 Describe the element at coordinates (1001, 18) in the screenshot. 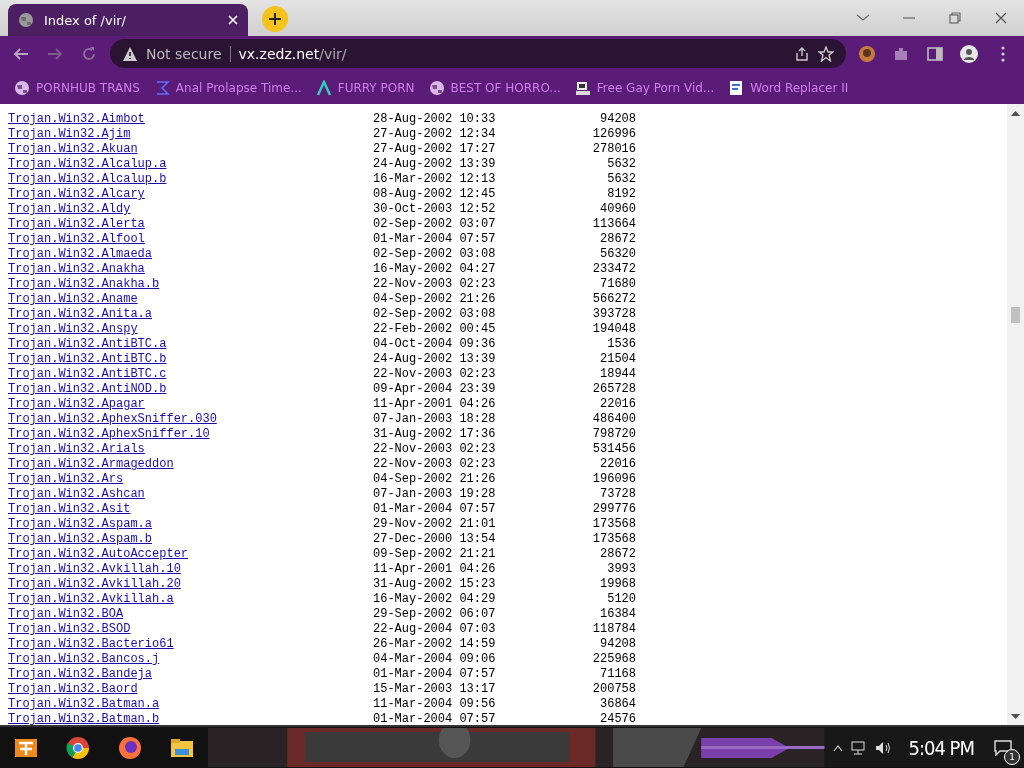

I see `close-icon` at that location.